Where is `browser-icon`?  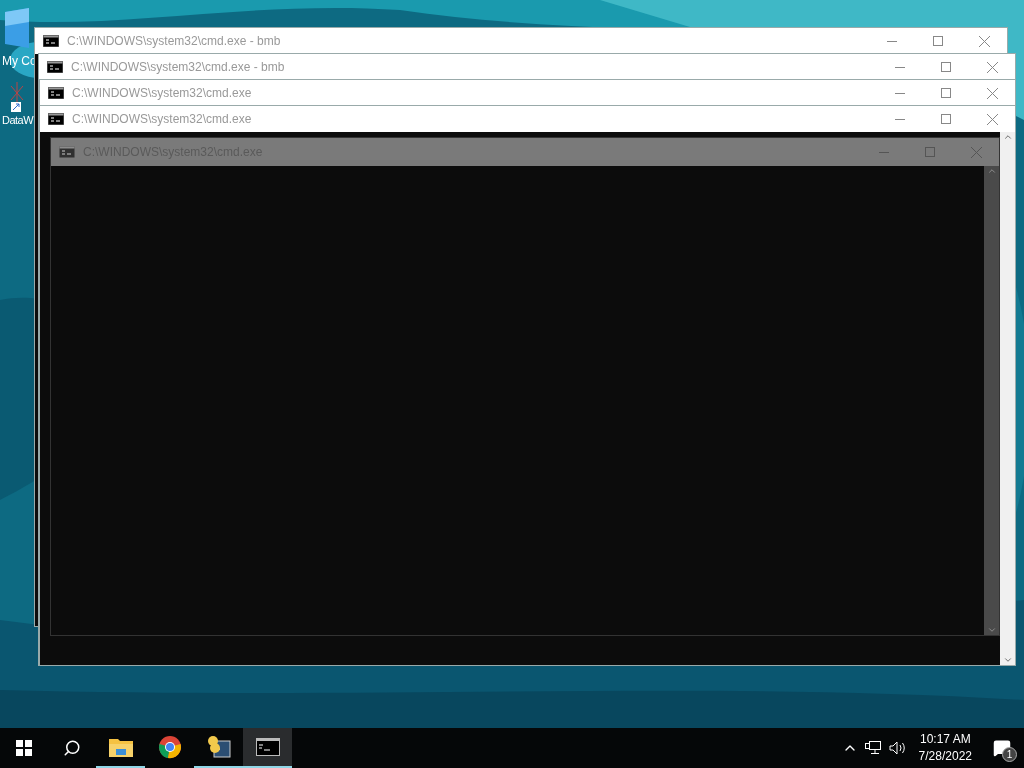 browser-icon is located at coordinates (169, 747).